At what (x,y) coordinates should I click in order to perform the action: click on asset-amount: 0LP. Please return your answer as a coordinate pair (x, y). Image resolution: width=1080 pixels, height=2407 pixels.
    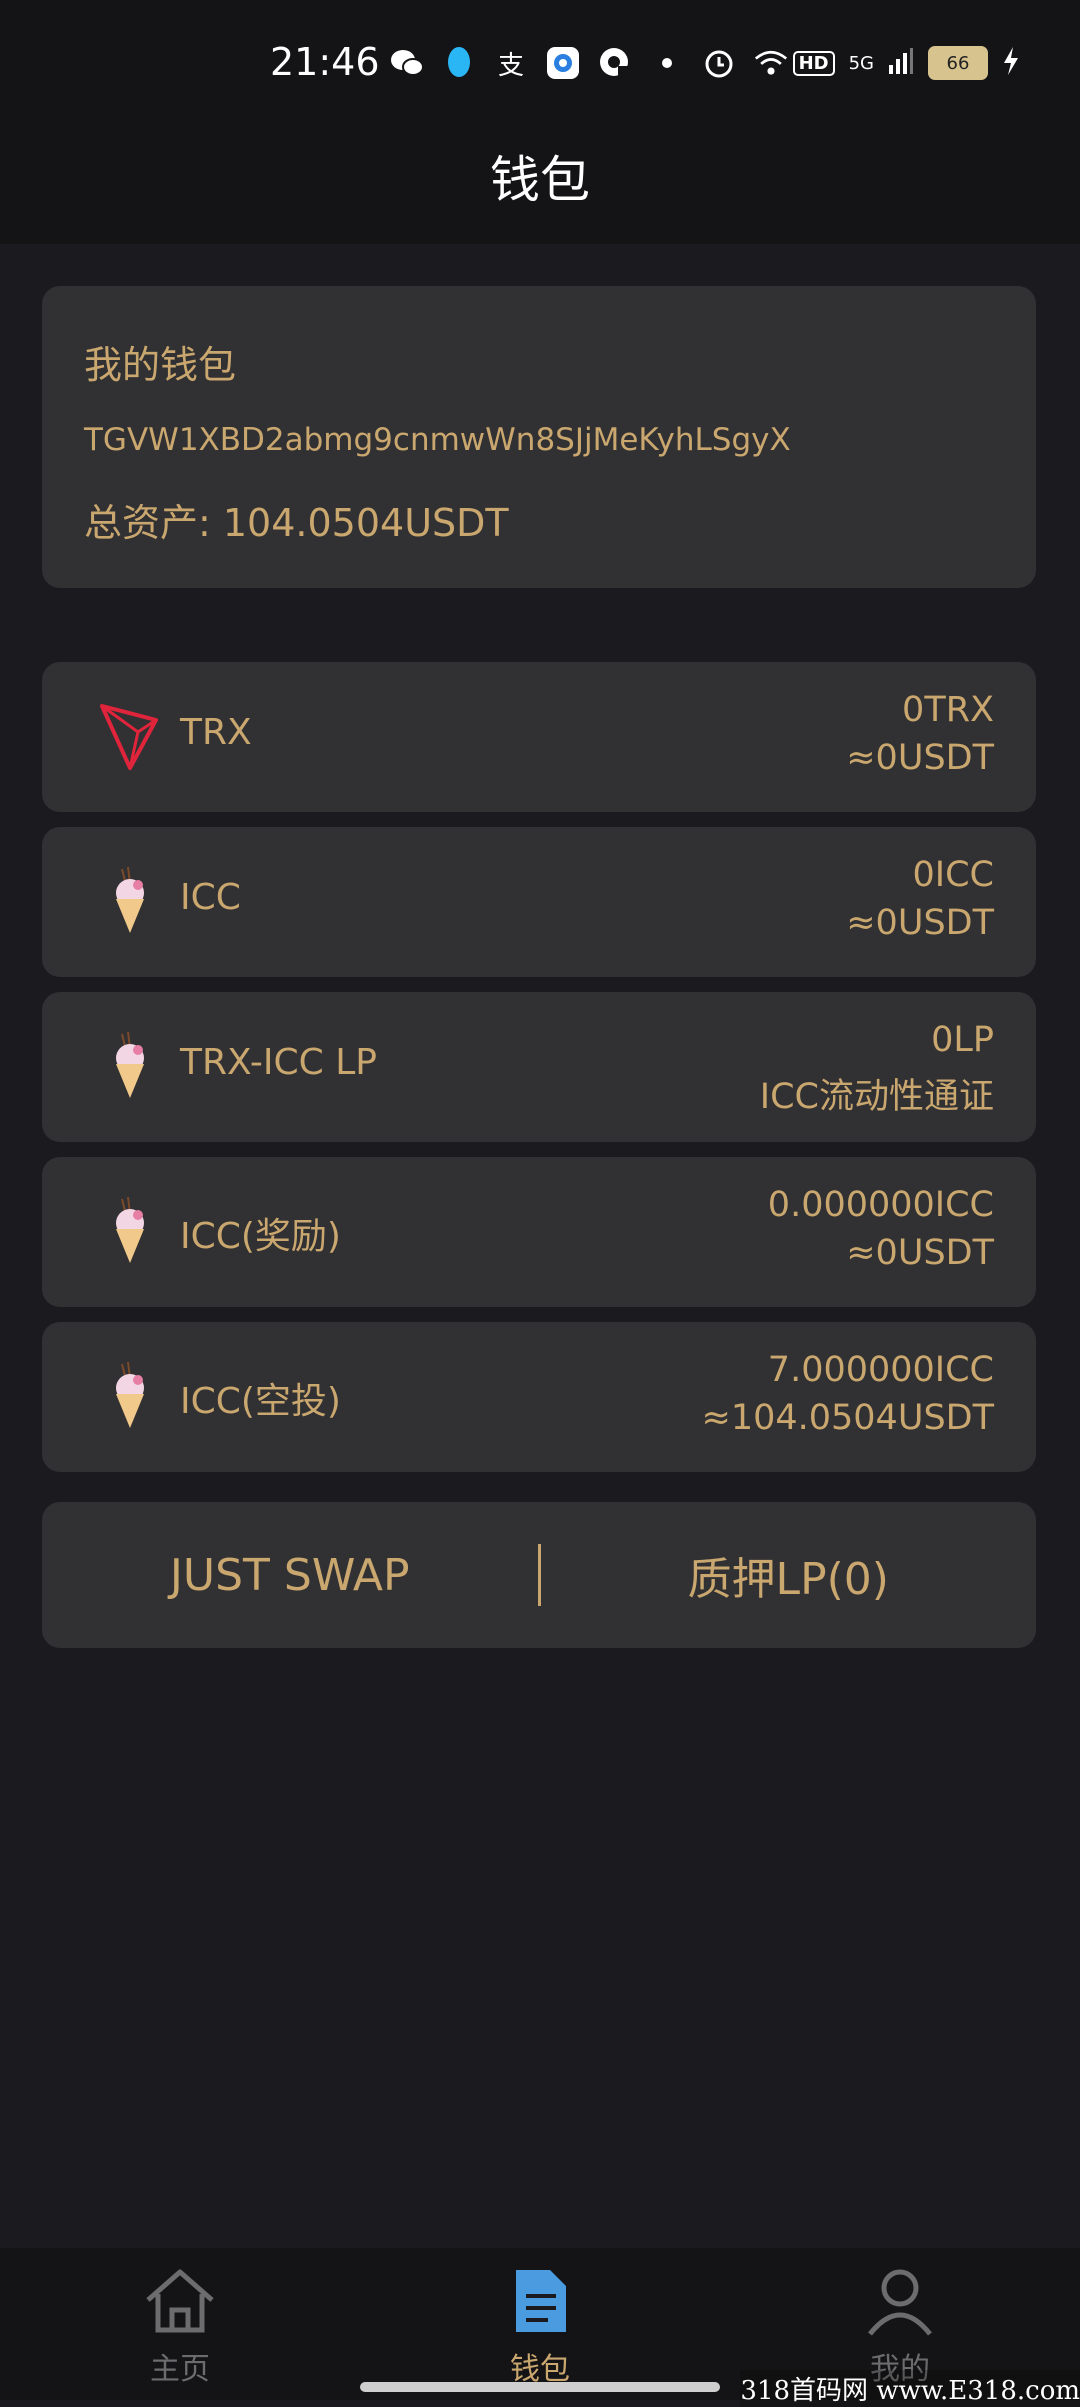
    Looking at the image, I should click on (962, 1040).